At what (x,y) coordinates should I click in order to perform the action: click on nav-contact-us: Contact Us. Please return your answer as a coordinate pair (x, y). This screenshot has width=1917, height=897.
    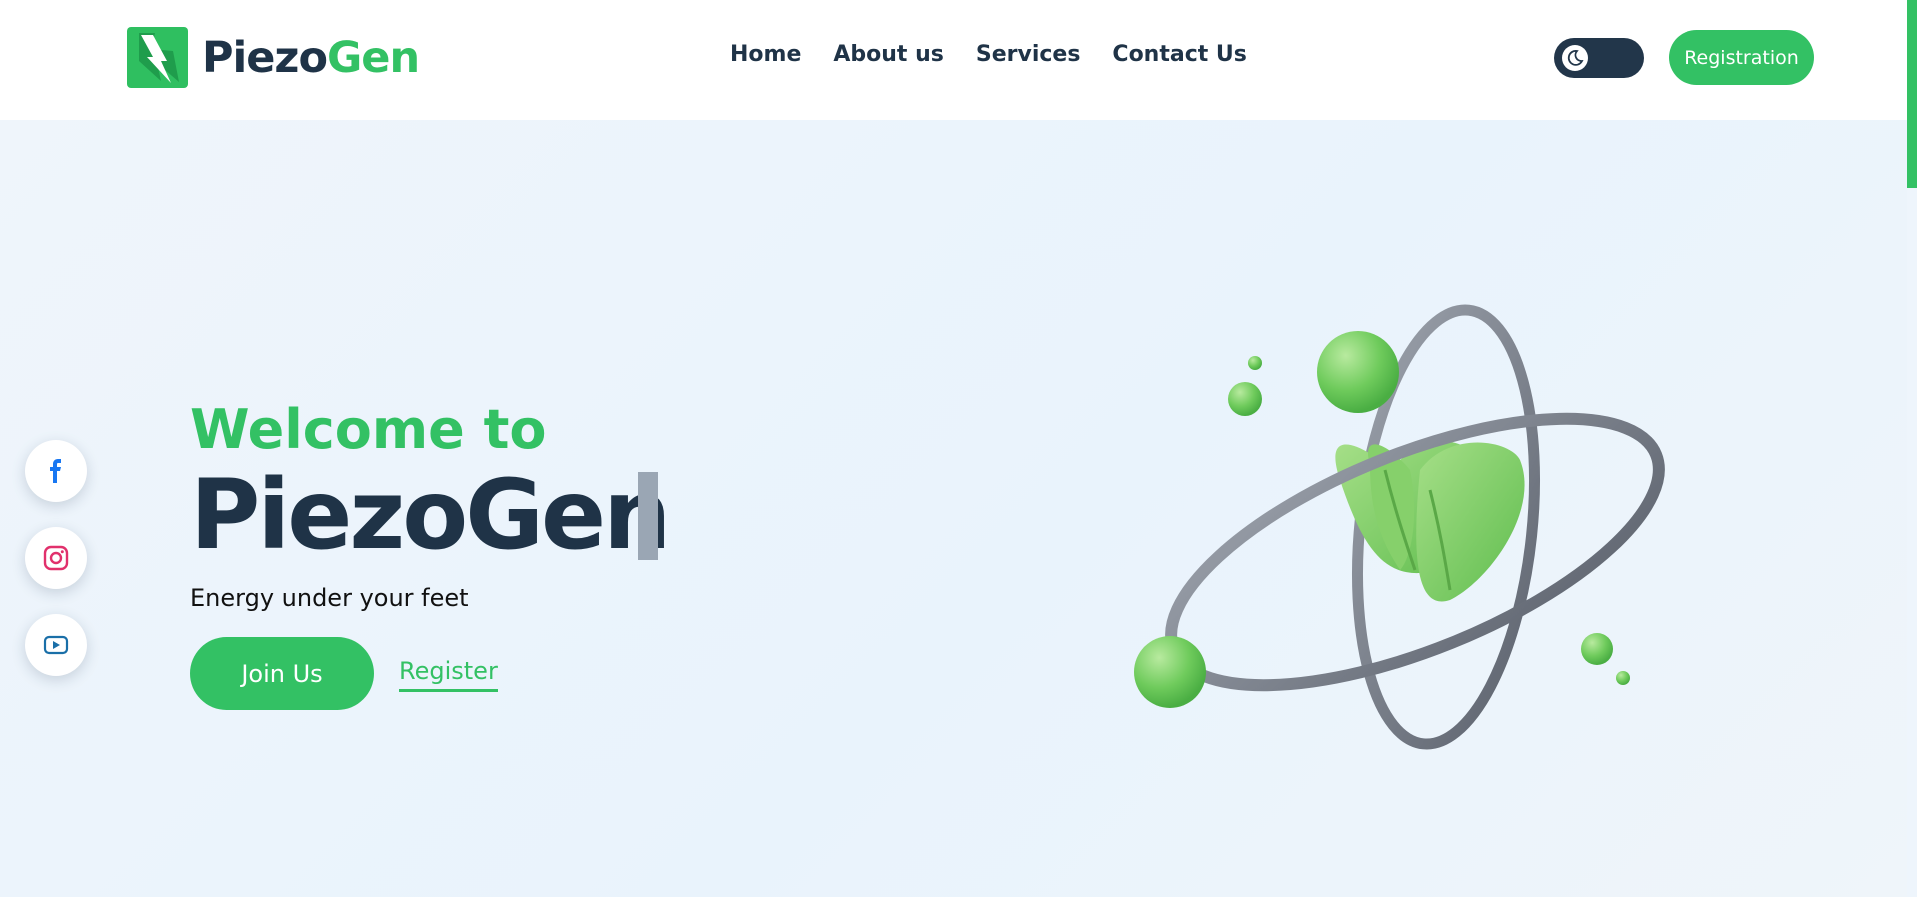
    Looking at the image, I should click on (1179, 54).